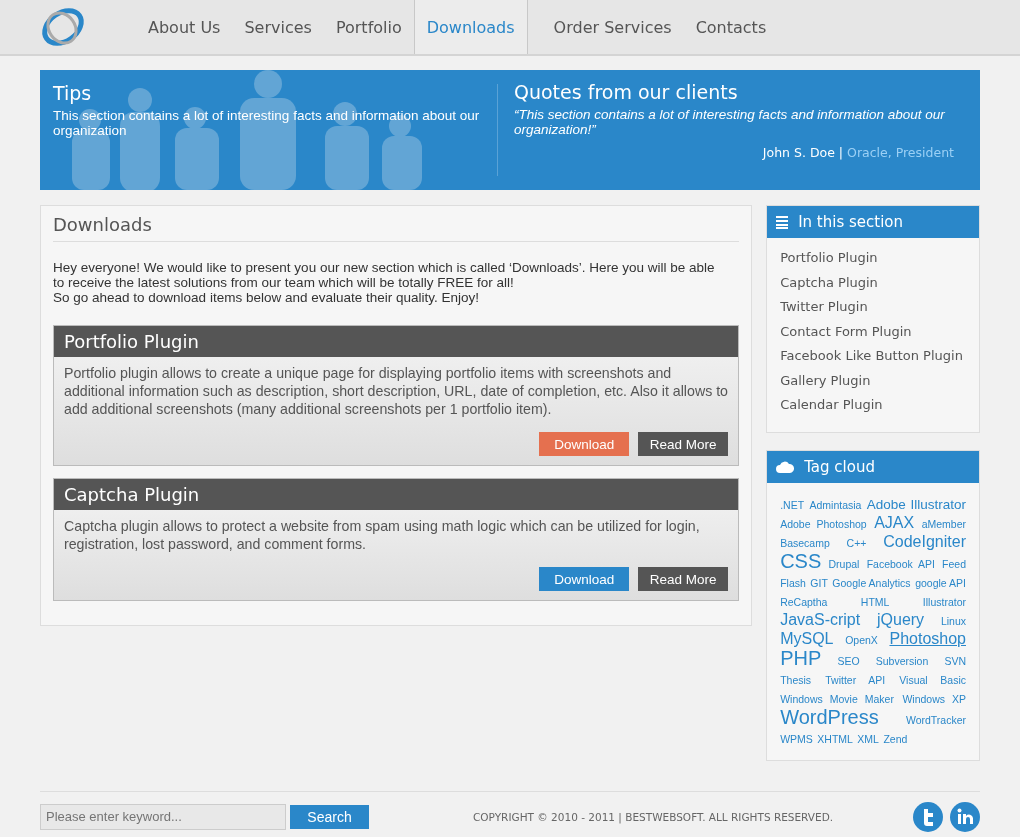 Image resolution: width=1020 pixels, height=837 pixels. What do you see at coordinates (382, 535) in the screenshot?
I see `plugin-description: Captcha plugin allows to protect a website from spam using math logic which can be utilized for login, registration, lost password, and comment forms.` at bounding box center [382, 535].